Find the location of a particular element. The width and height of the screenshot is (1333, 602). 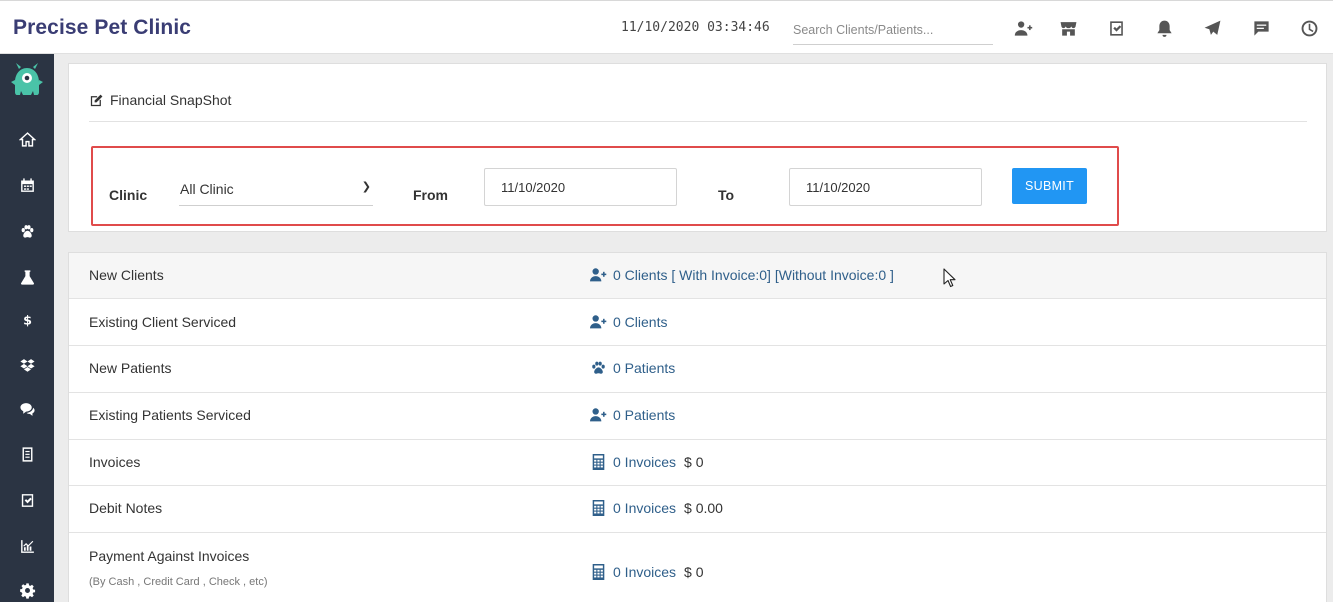

existing-patients-link: 0 Patients is located at coordinates (644, 415).